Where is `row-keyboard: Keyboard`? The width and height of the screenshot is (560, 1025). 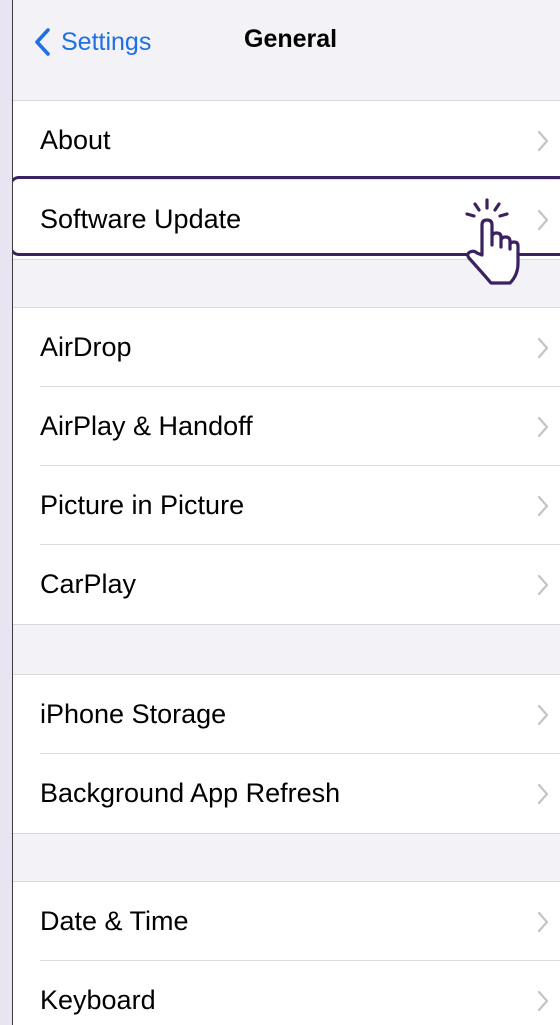
row-keyboard: Keyboard is located at coordinates (286, 993).